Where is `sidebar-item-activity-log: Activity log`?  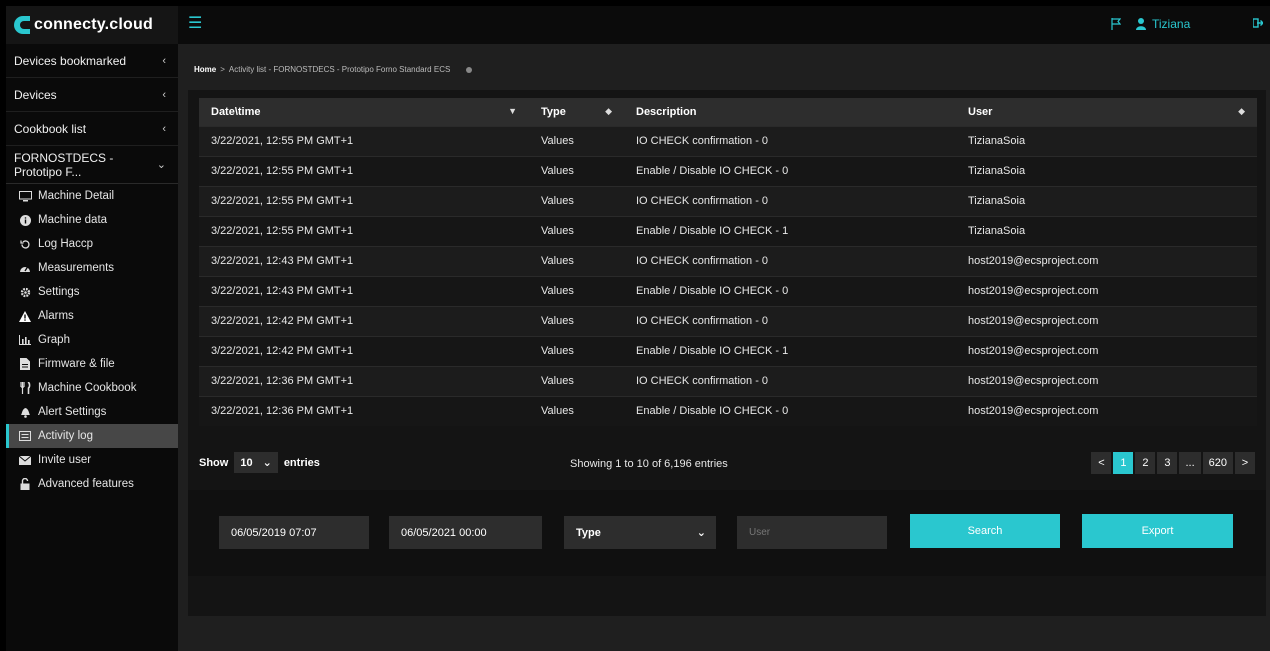 sidebar-item-activity-log: Activity log is located at coordinates (92, 436).